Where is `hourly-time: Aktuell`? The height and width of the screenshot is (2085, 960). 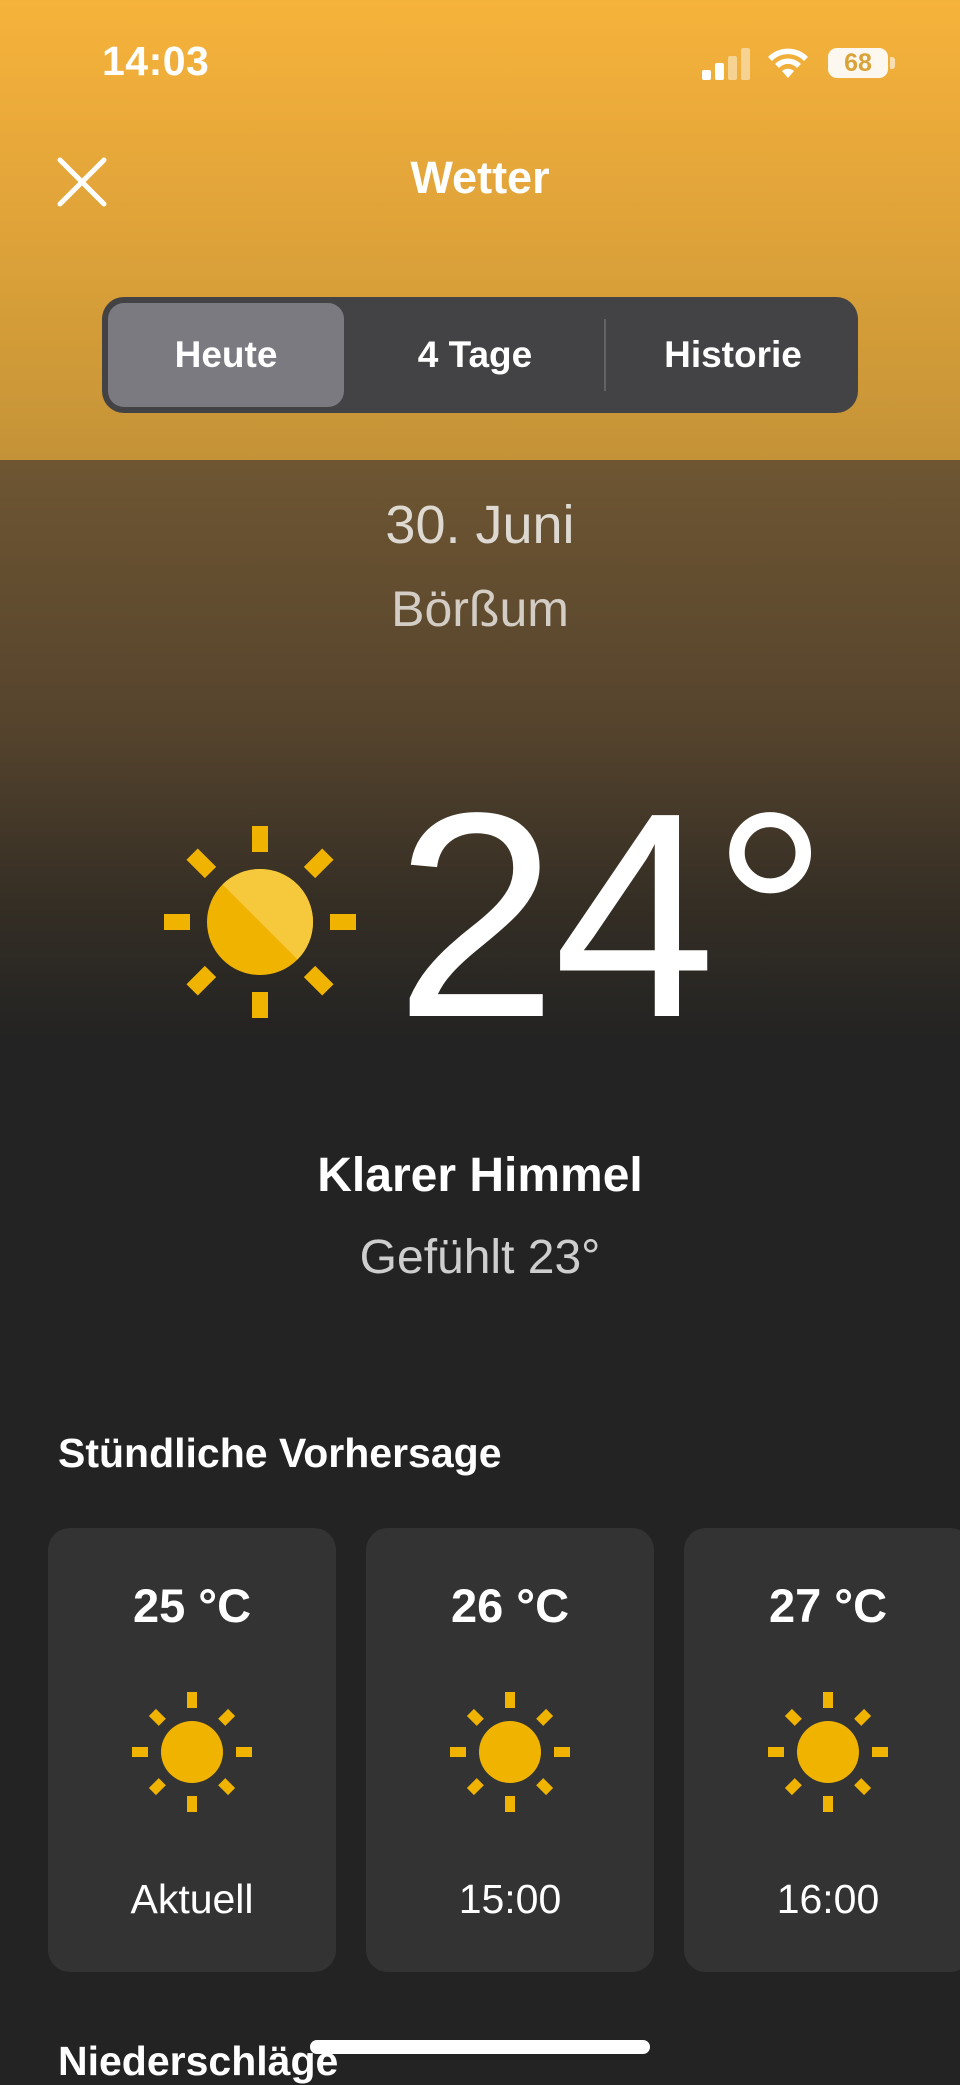 hourly-time: Aktuell is located at coordinates (192, 1899).